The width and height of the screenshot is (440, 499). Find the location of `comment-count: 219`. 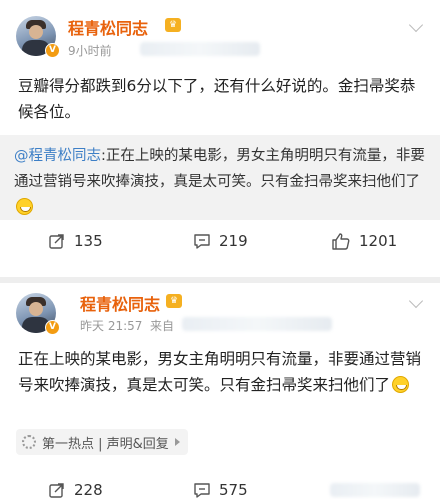

comment-count: 219 is located at coordinates (233, 241).